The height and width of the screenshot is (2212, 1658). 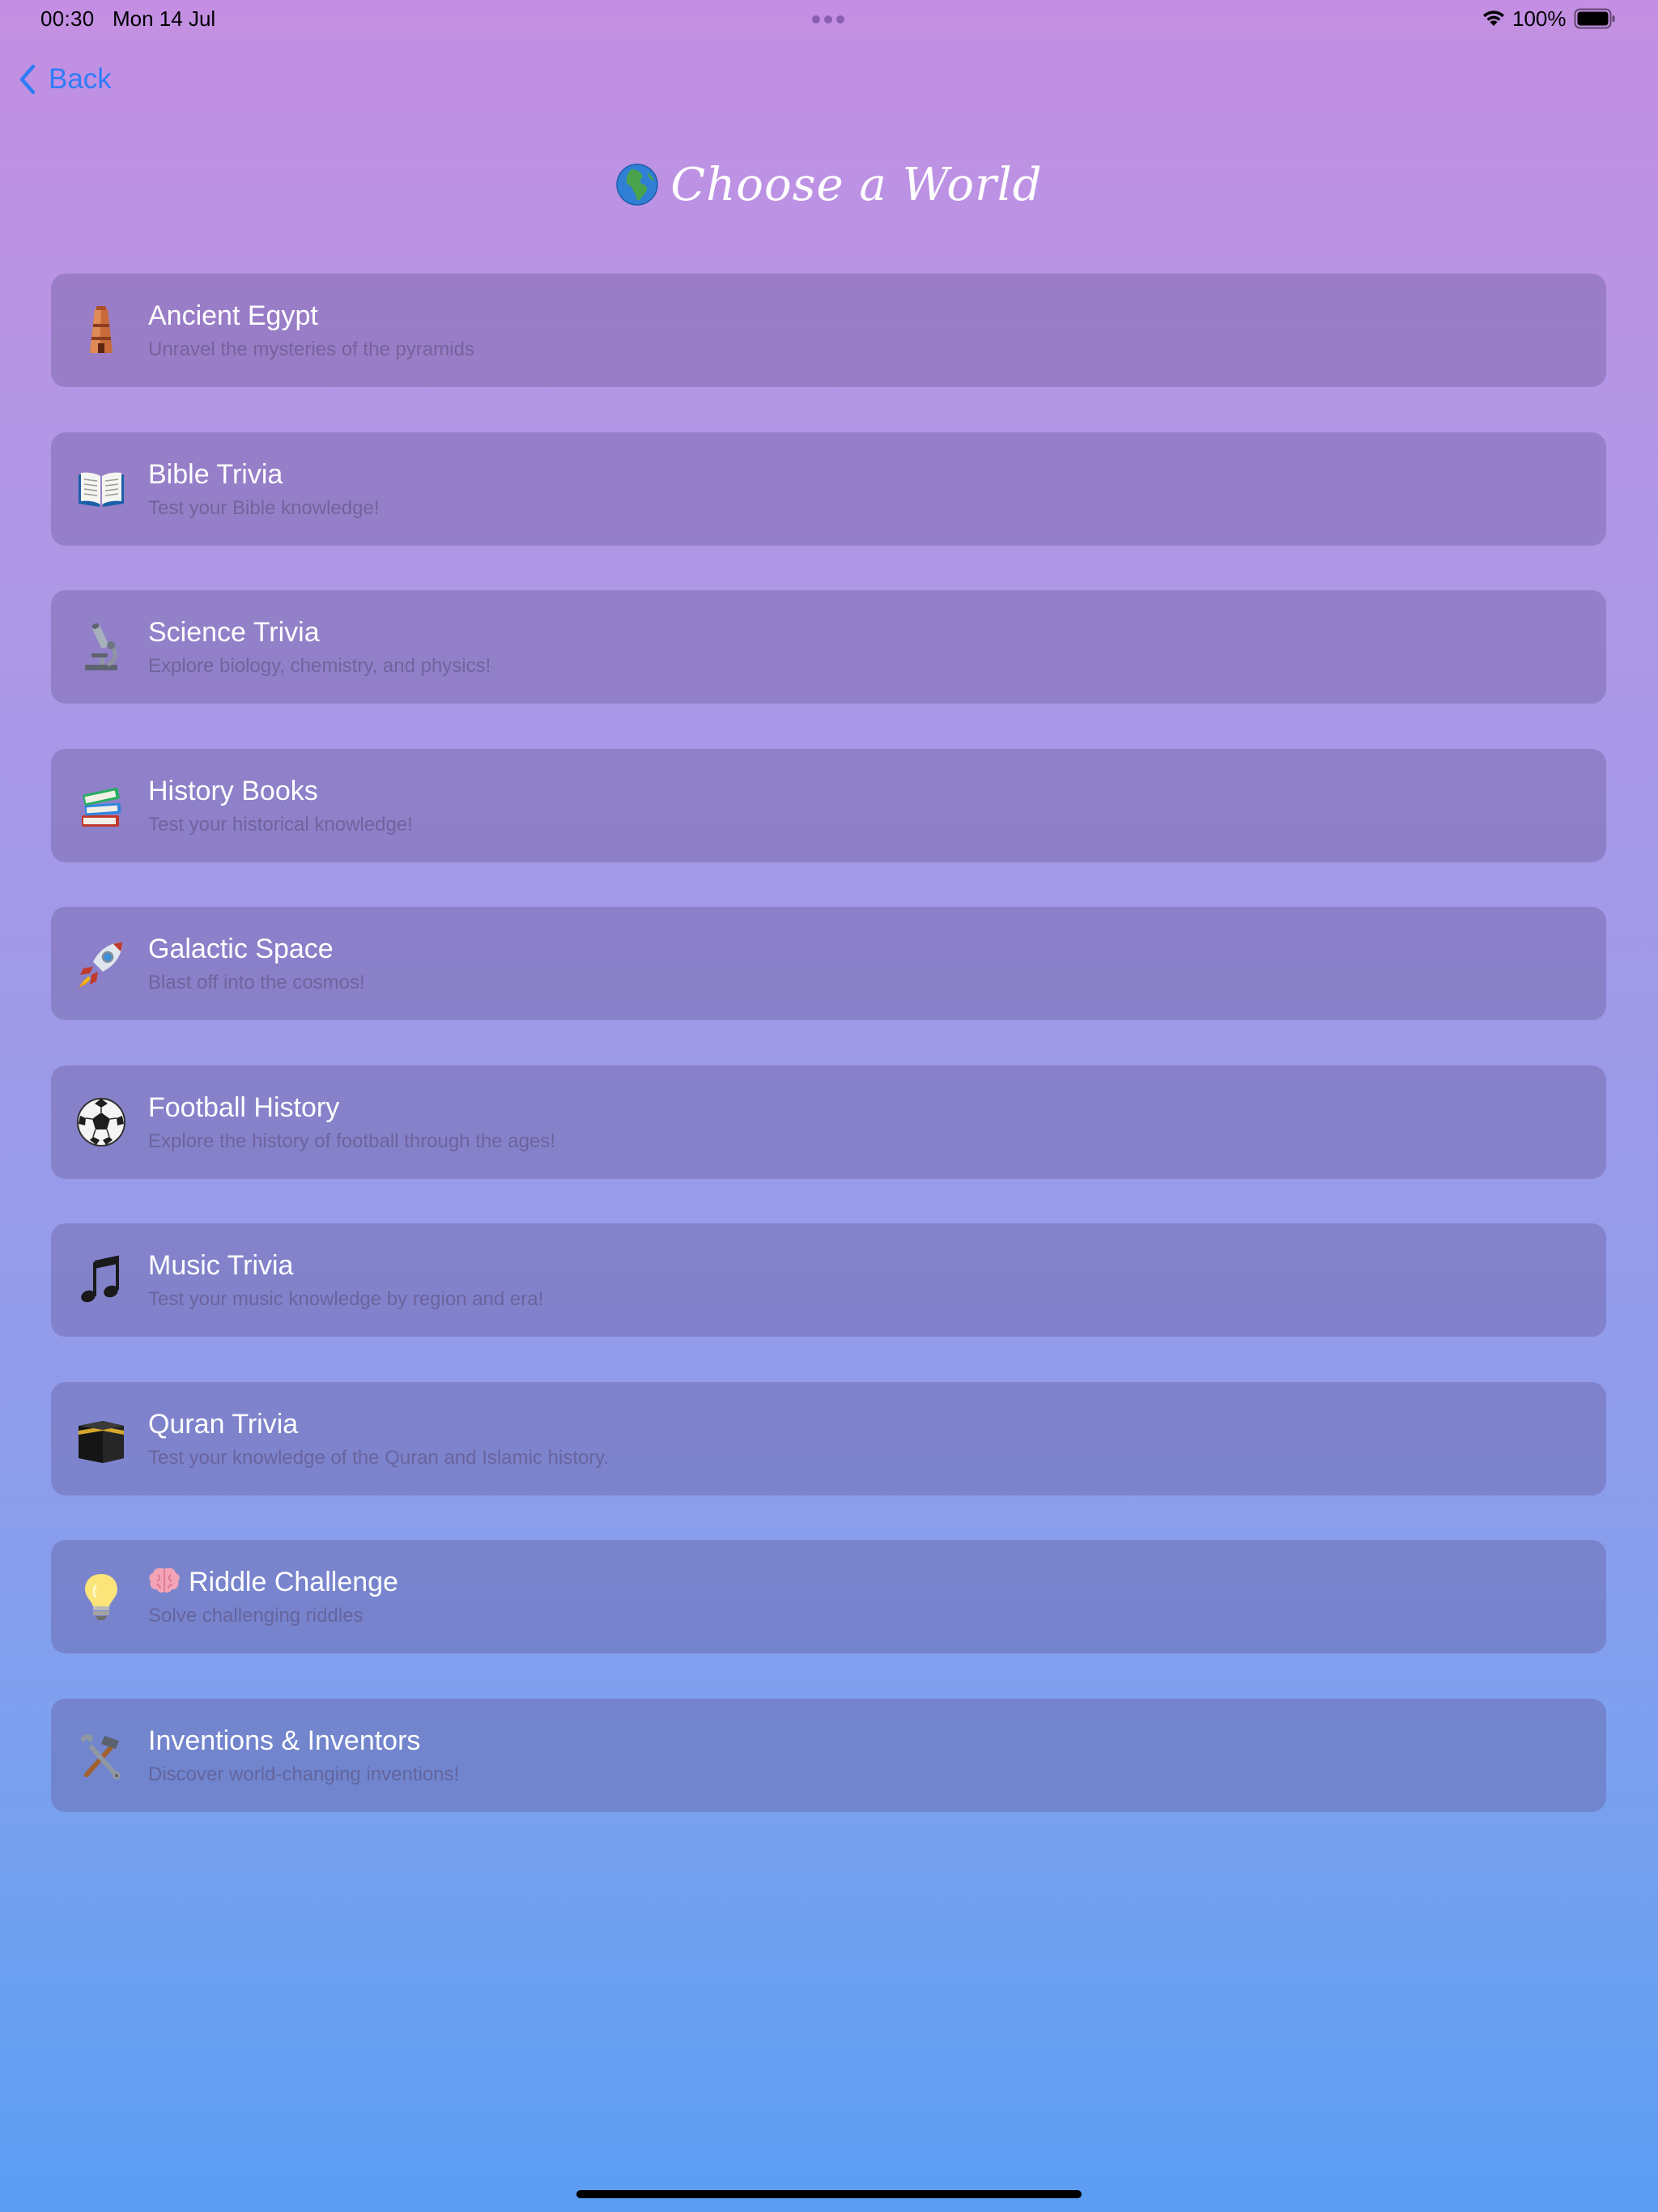 I want to click on chevron-left-icon, so click(x=27, y=79).